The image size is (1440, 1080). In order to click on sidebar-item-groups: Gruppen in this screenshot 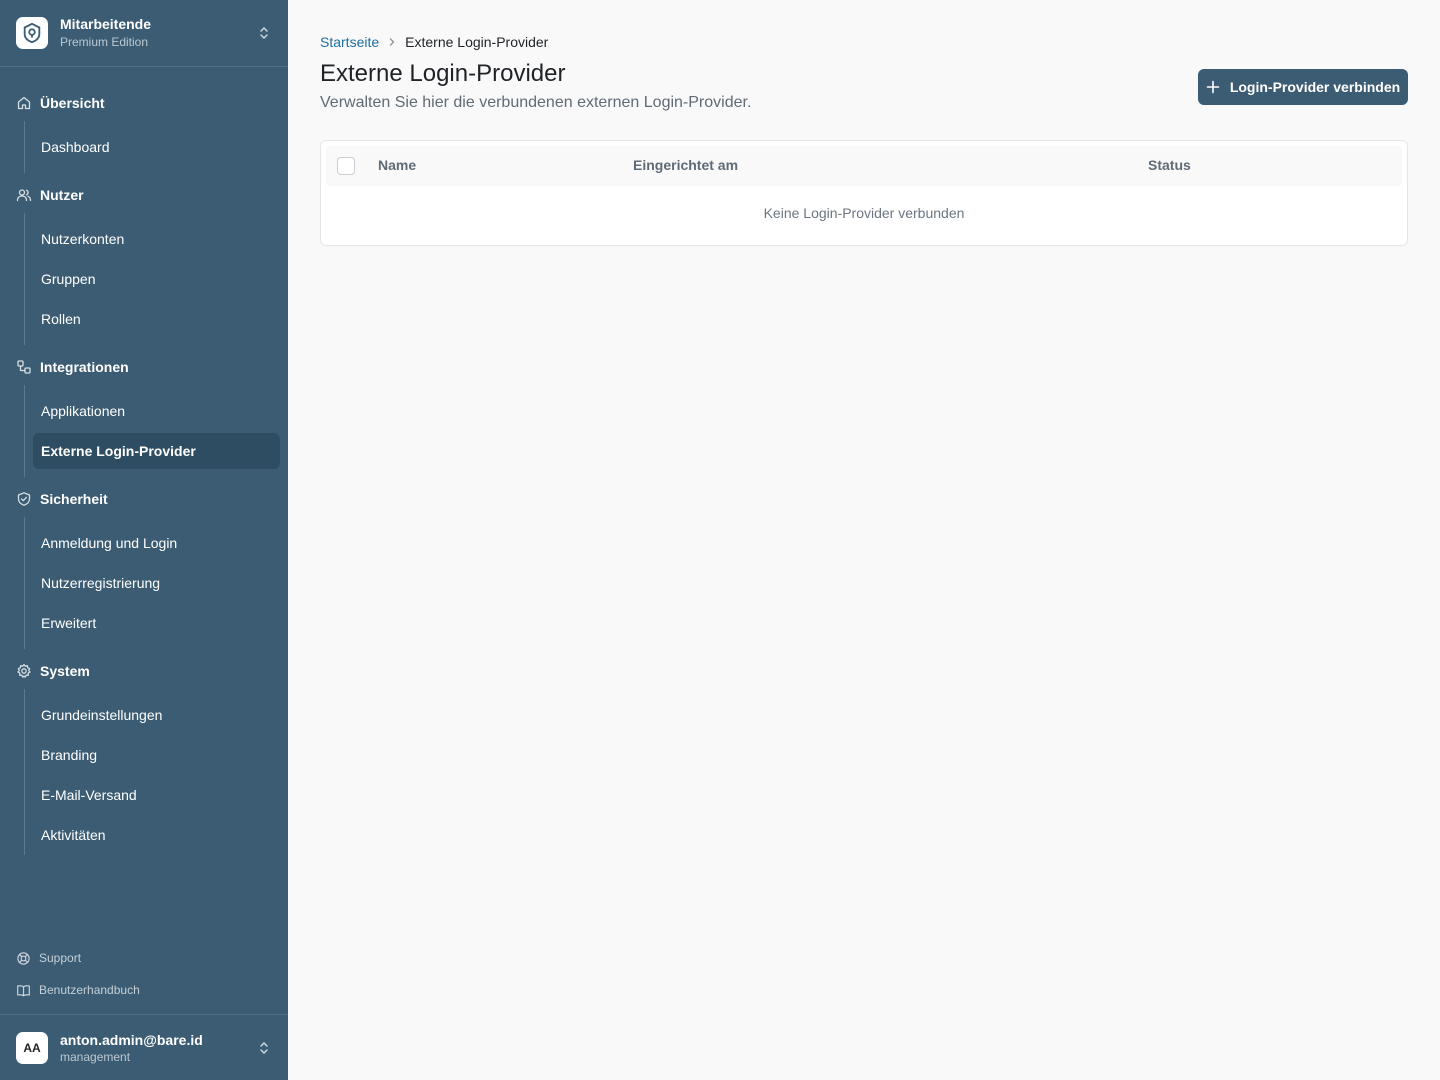, I will do `click(156, 279)`.